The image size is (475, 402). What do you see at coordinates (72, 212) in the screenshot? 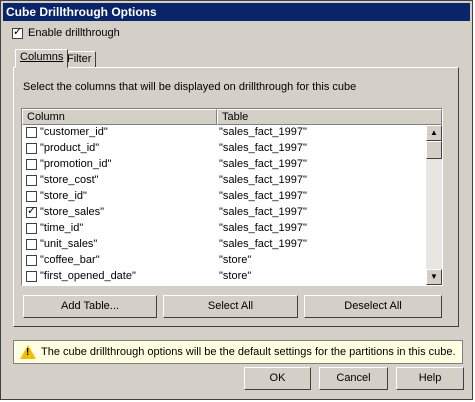
I see `row-column: "store_sales"` at bounding box center [72, 212].